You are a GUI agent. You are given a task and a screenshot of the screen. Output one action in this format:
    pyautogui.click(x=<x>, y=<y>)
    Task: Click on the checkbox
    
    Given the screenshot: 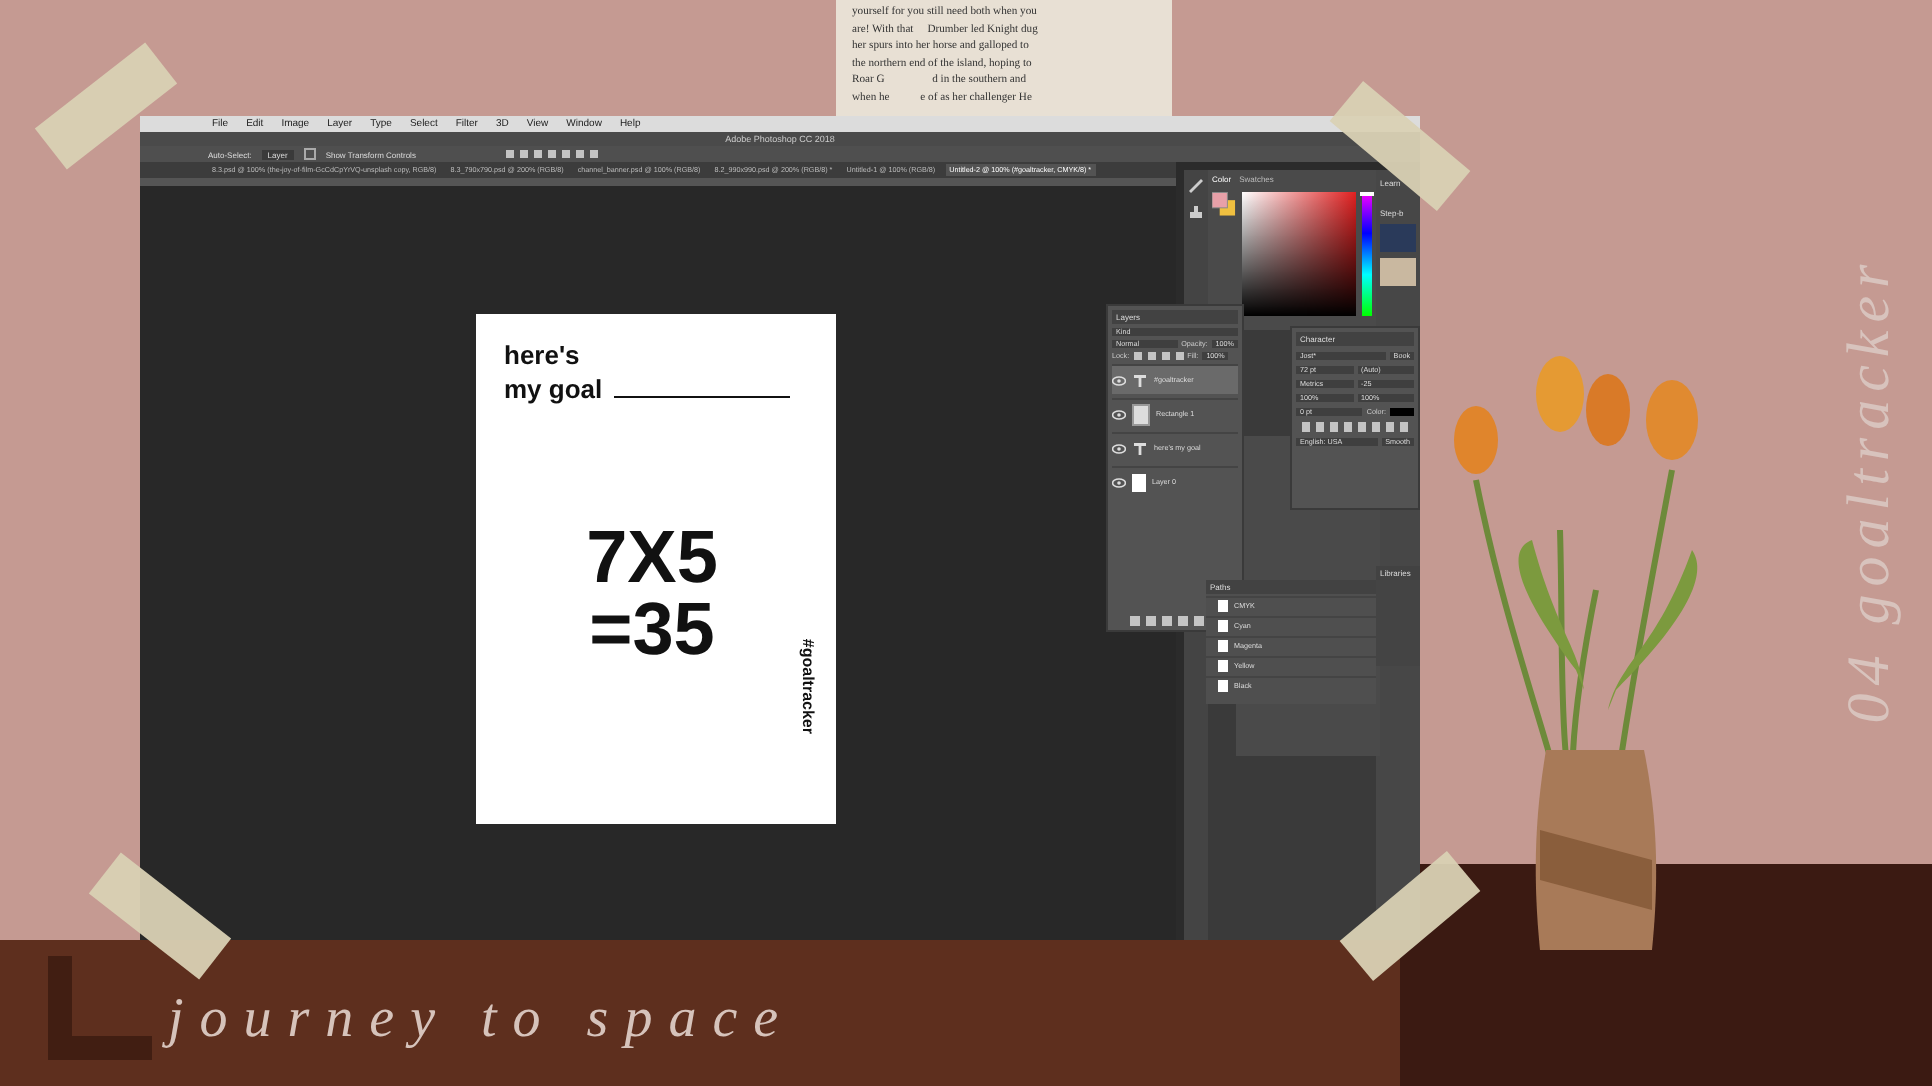 What is the action you would take?
    pyautogui.click(x=309, y=154)
    